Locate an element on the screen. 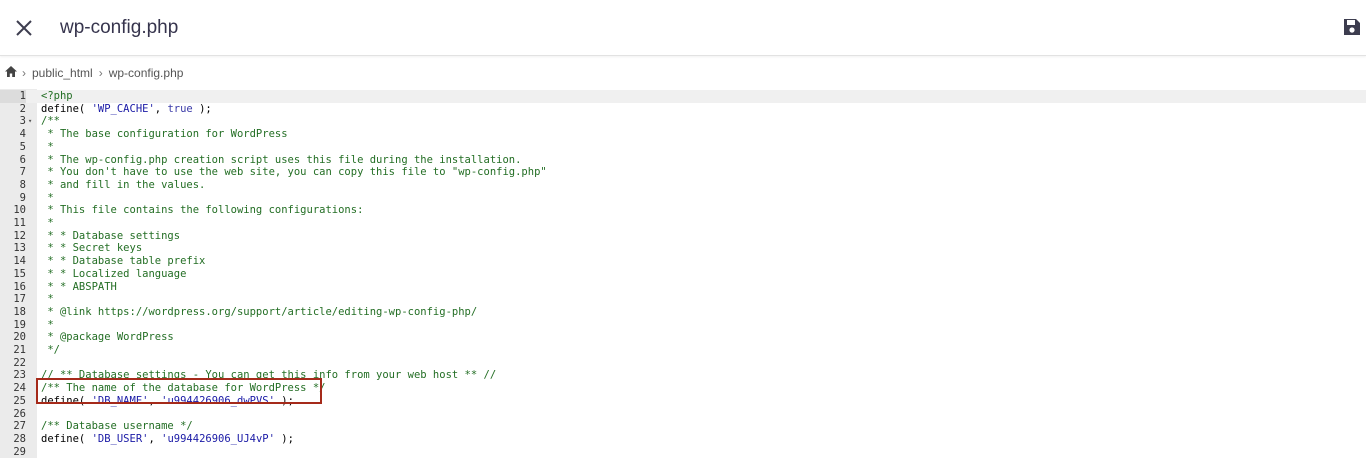 Image resolution: width=1366 pixels, height=458 pixels. code-text: * and fill in the values. is located at coordinates (123, 184).